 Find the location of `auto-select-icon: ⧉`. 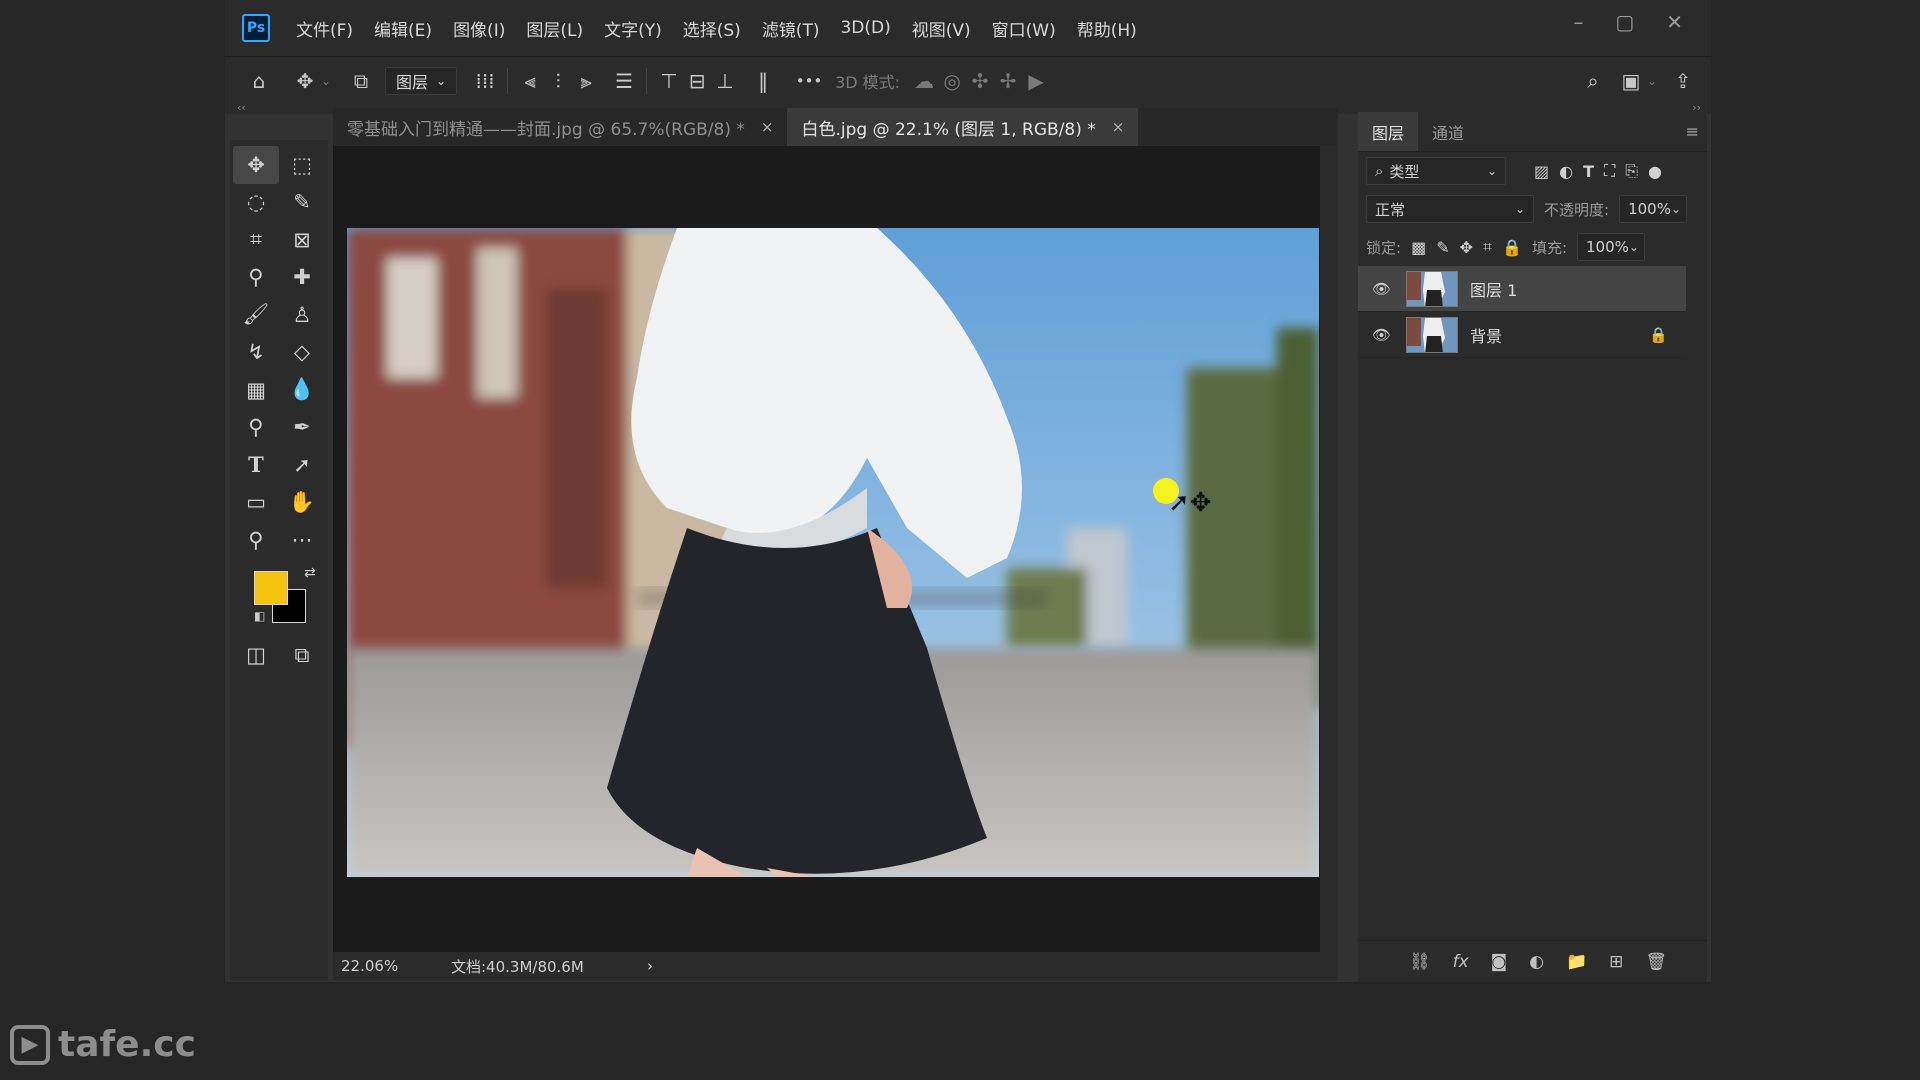

auto-select-icon: ⧉ is located at coordinates (361, 81).